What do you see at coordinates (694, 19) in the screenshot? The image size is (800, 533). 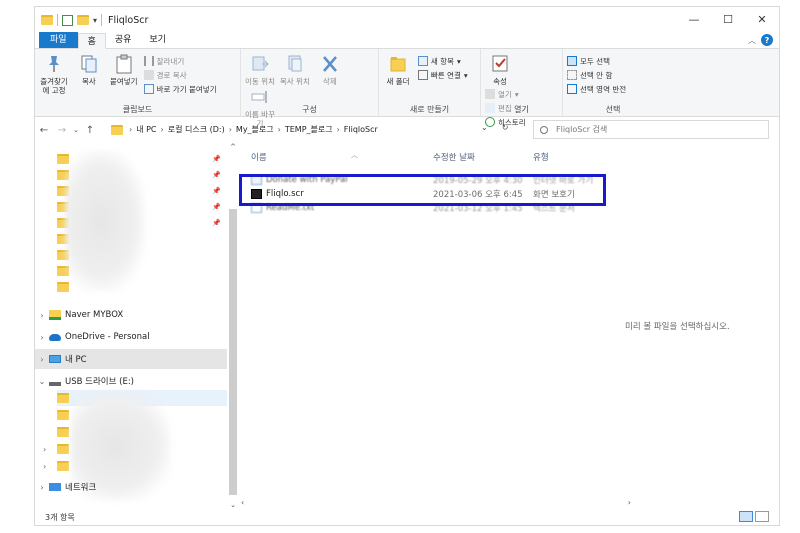 I see `minimize-button: —` at bounding box center [694, 19].